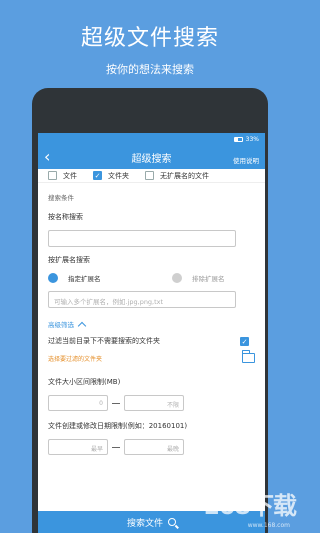 The width and height of the screenshot is (320, 533). What do you see at coordinates (238, 139) in the screenshot?
I see `battery-icon` at bounding box center [238, 139].